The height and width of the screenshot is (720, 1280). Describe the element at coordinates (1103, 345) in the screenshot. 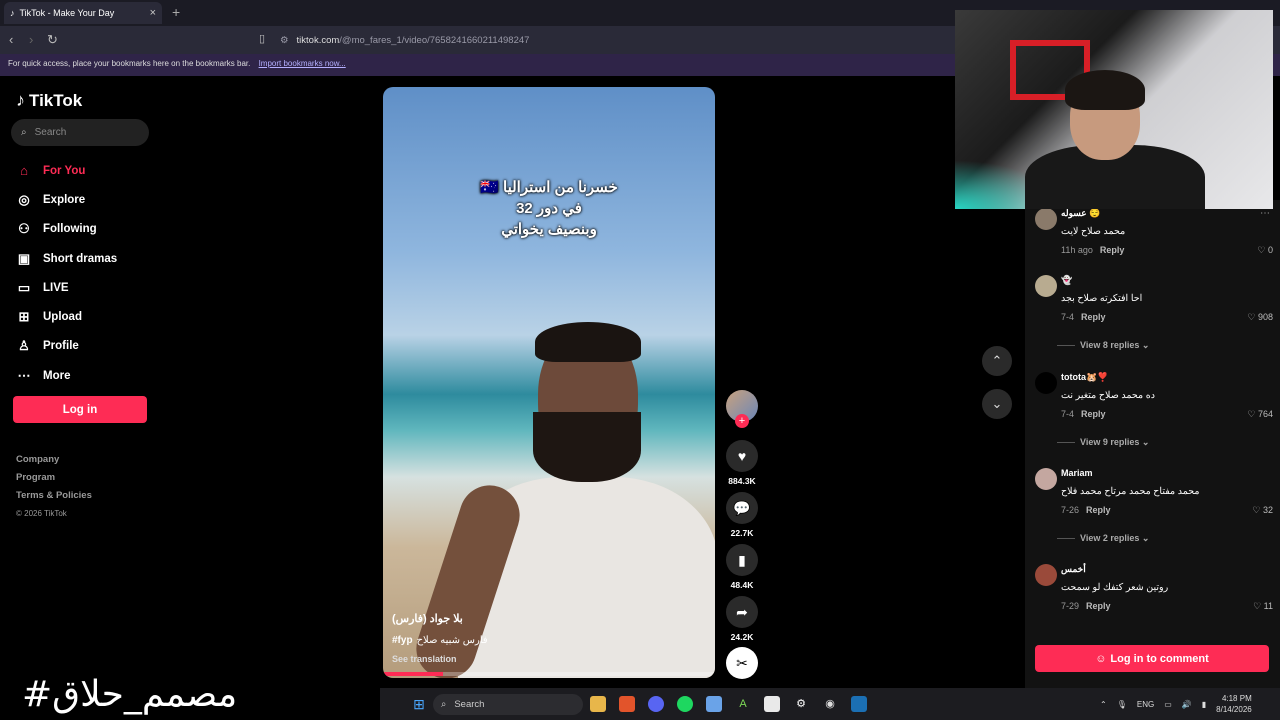

I see `view-replies-button: View 8 replies ⌄` at that location.